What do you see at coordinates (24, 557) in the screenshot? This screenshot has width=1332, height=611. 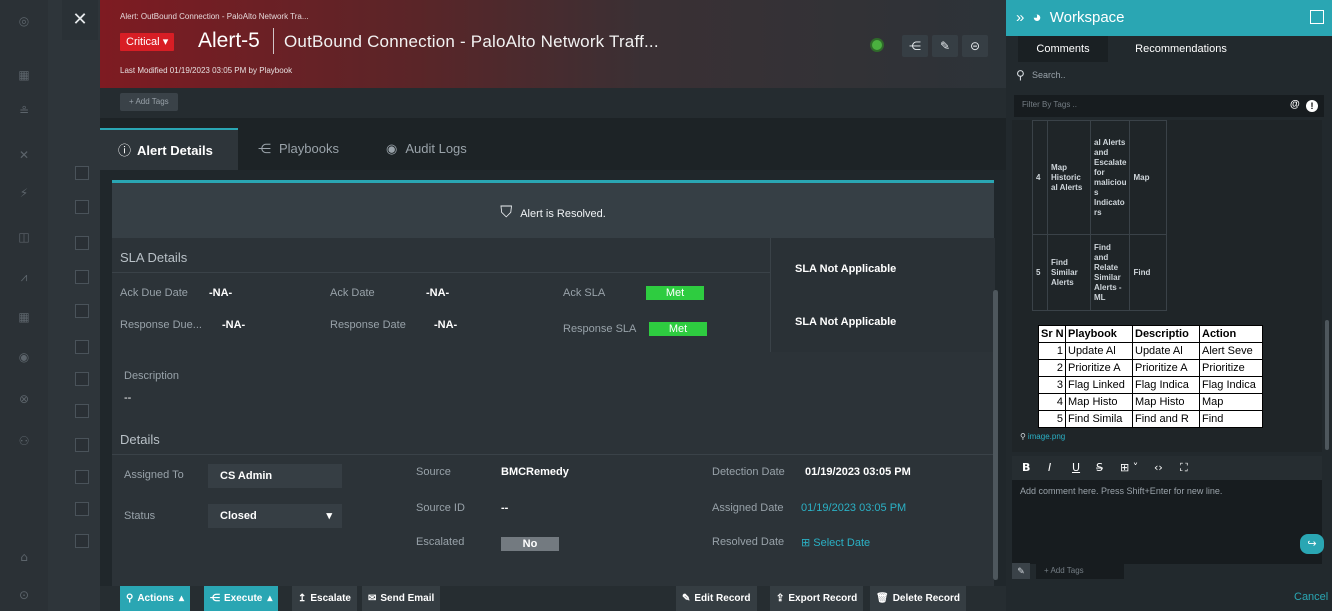 I see `trash-icon: ⌂` at bounding box center [24, 557].